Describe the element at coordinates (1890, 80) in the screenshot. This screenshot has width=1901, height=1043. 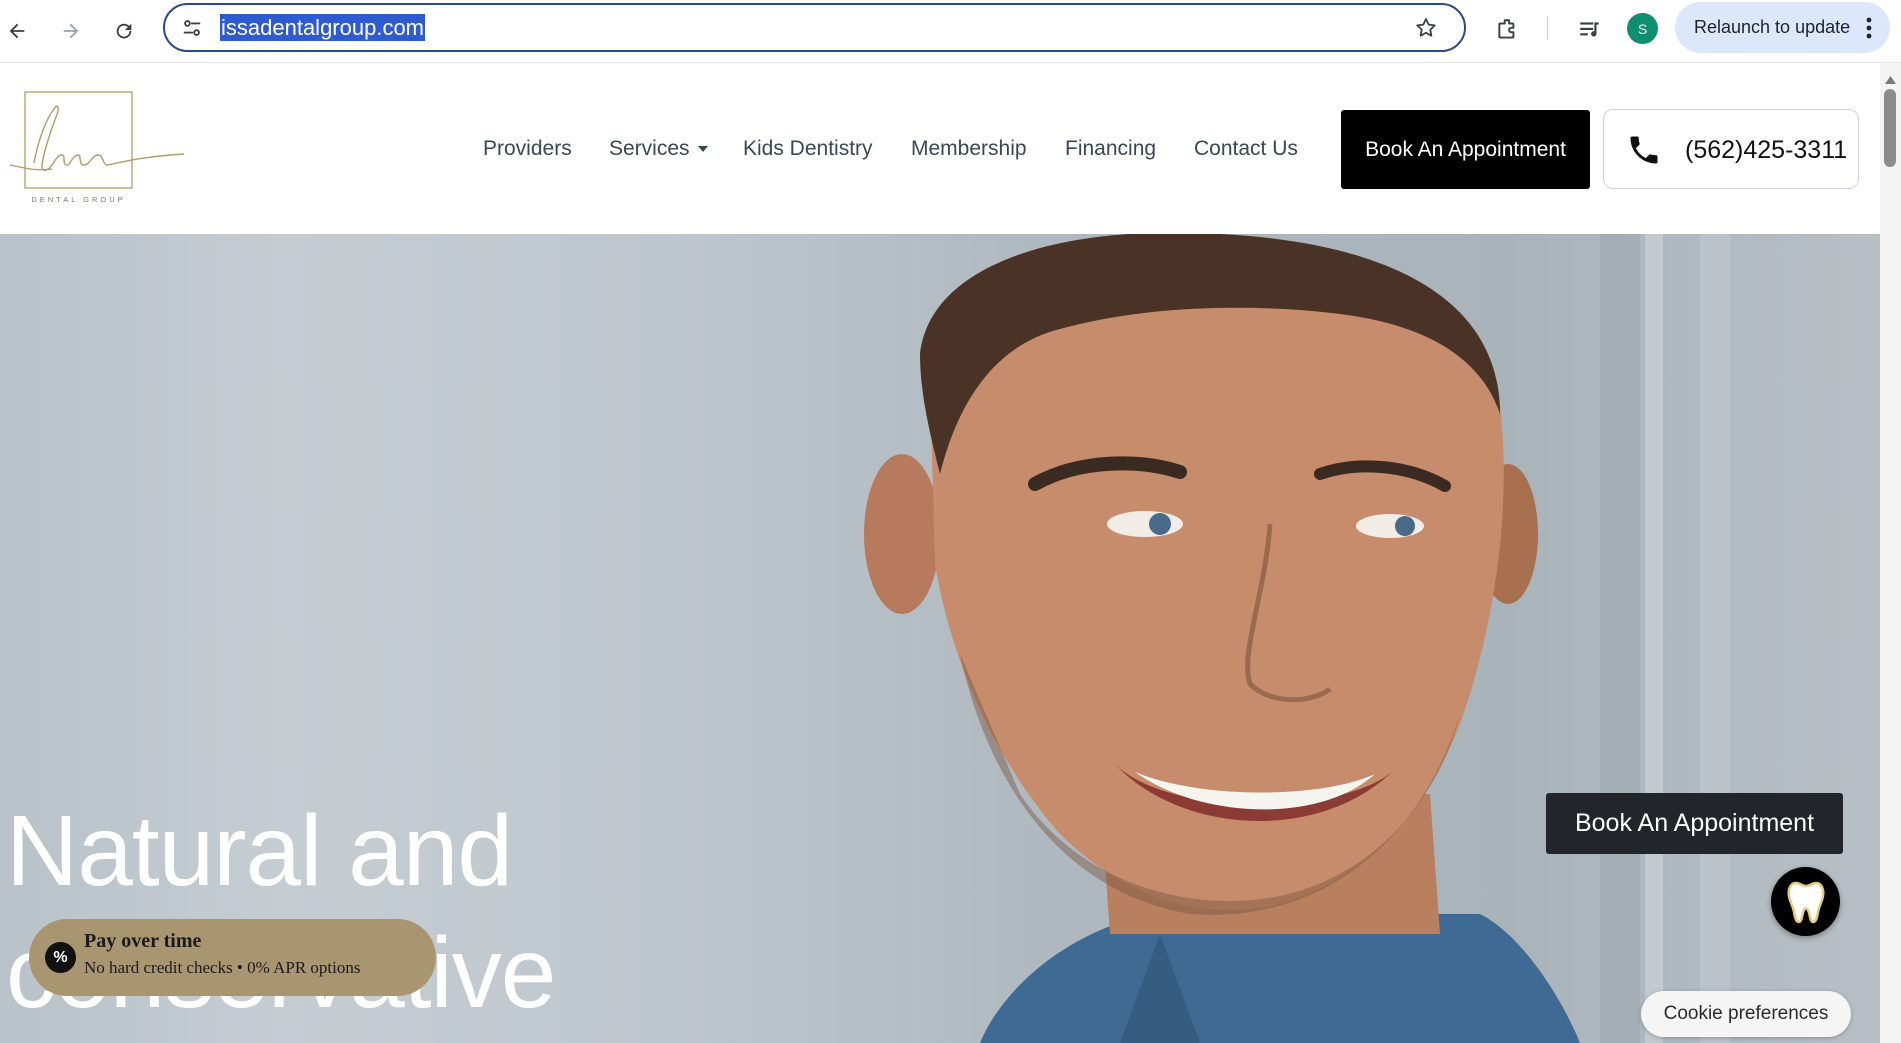
I see `scroll-up-arrow-icon` at that location.